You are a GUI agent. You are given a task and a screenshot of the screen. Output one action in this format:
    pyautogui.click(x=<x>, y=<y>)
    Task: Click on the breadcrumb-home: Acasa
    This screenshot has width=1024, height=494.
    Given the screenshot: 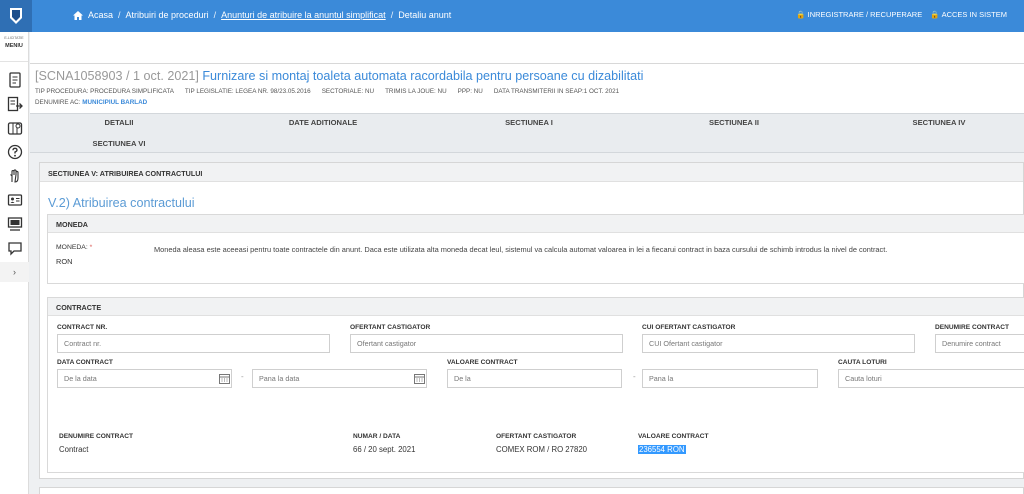 What is the action you would take?
    pyautogui.click(x=100, y=15)
    